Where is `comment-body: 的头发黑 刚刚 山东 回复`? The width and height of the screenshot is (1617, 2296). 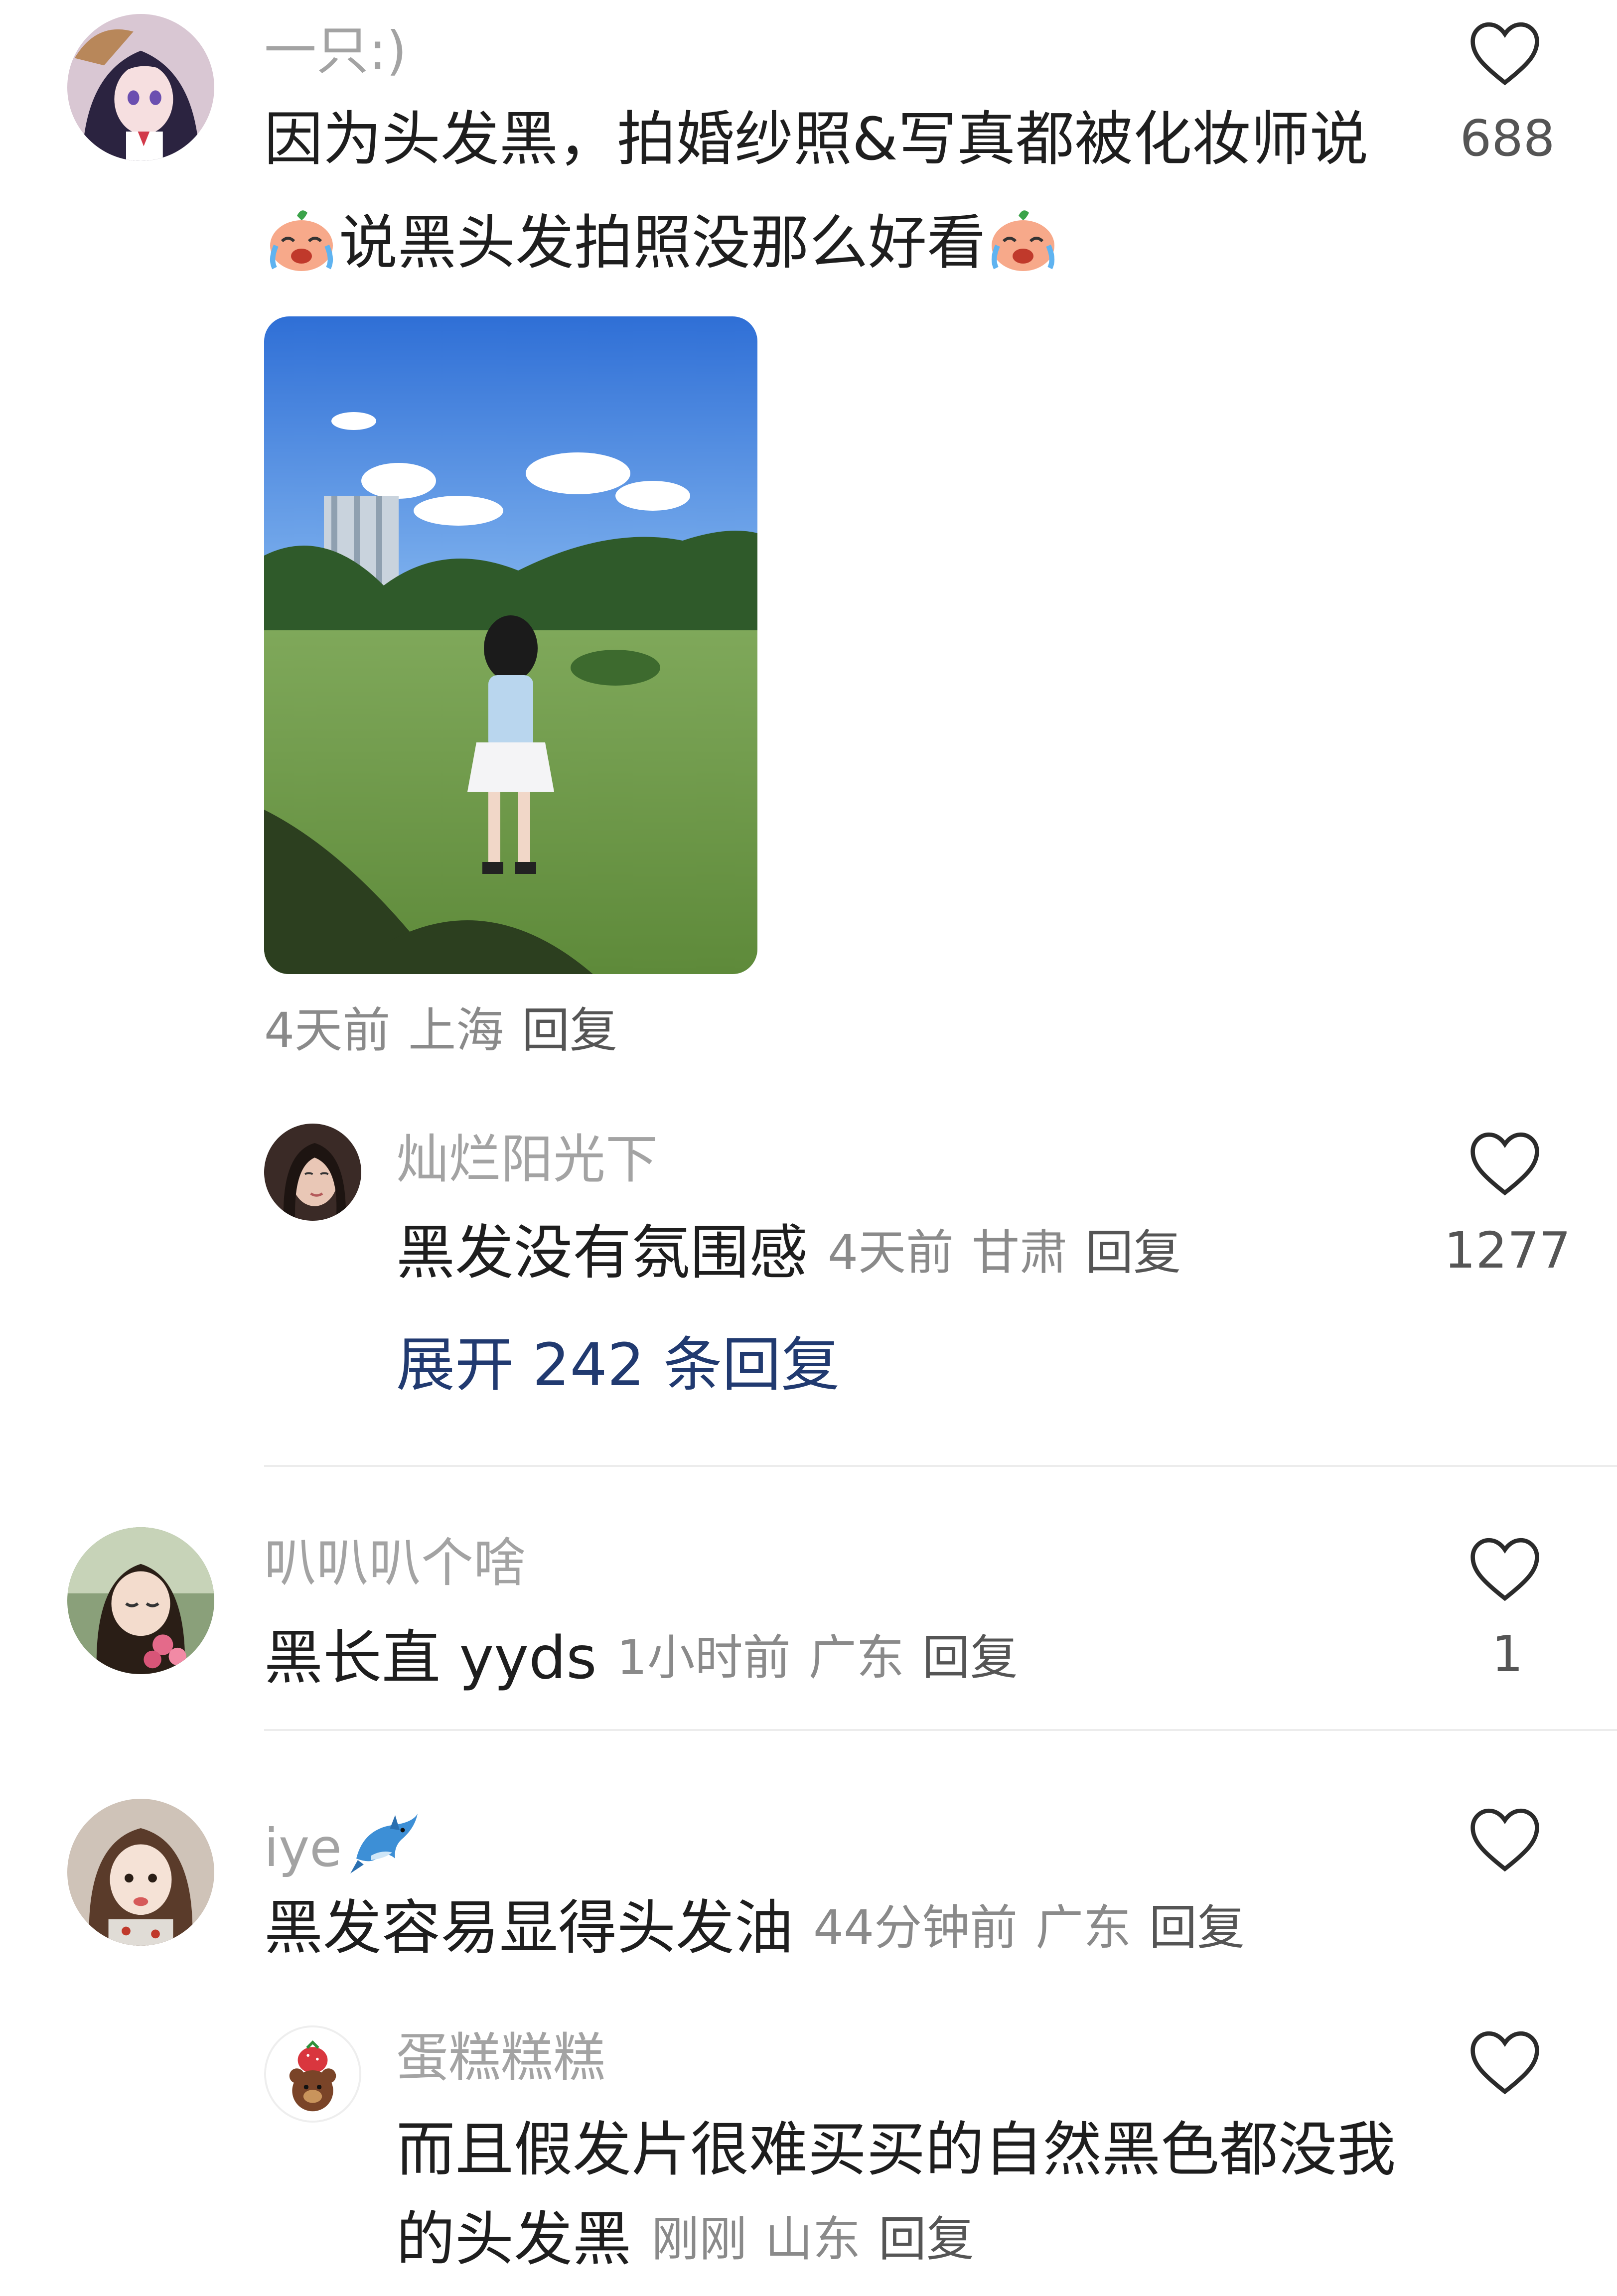 comment-body: 的头发黑 刚刚 山东 回复 is located at coordinates (685, 2239).